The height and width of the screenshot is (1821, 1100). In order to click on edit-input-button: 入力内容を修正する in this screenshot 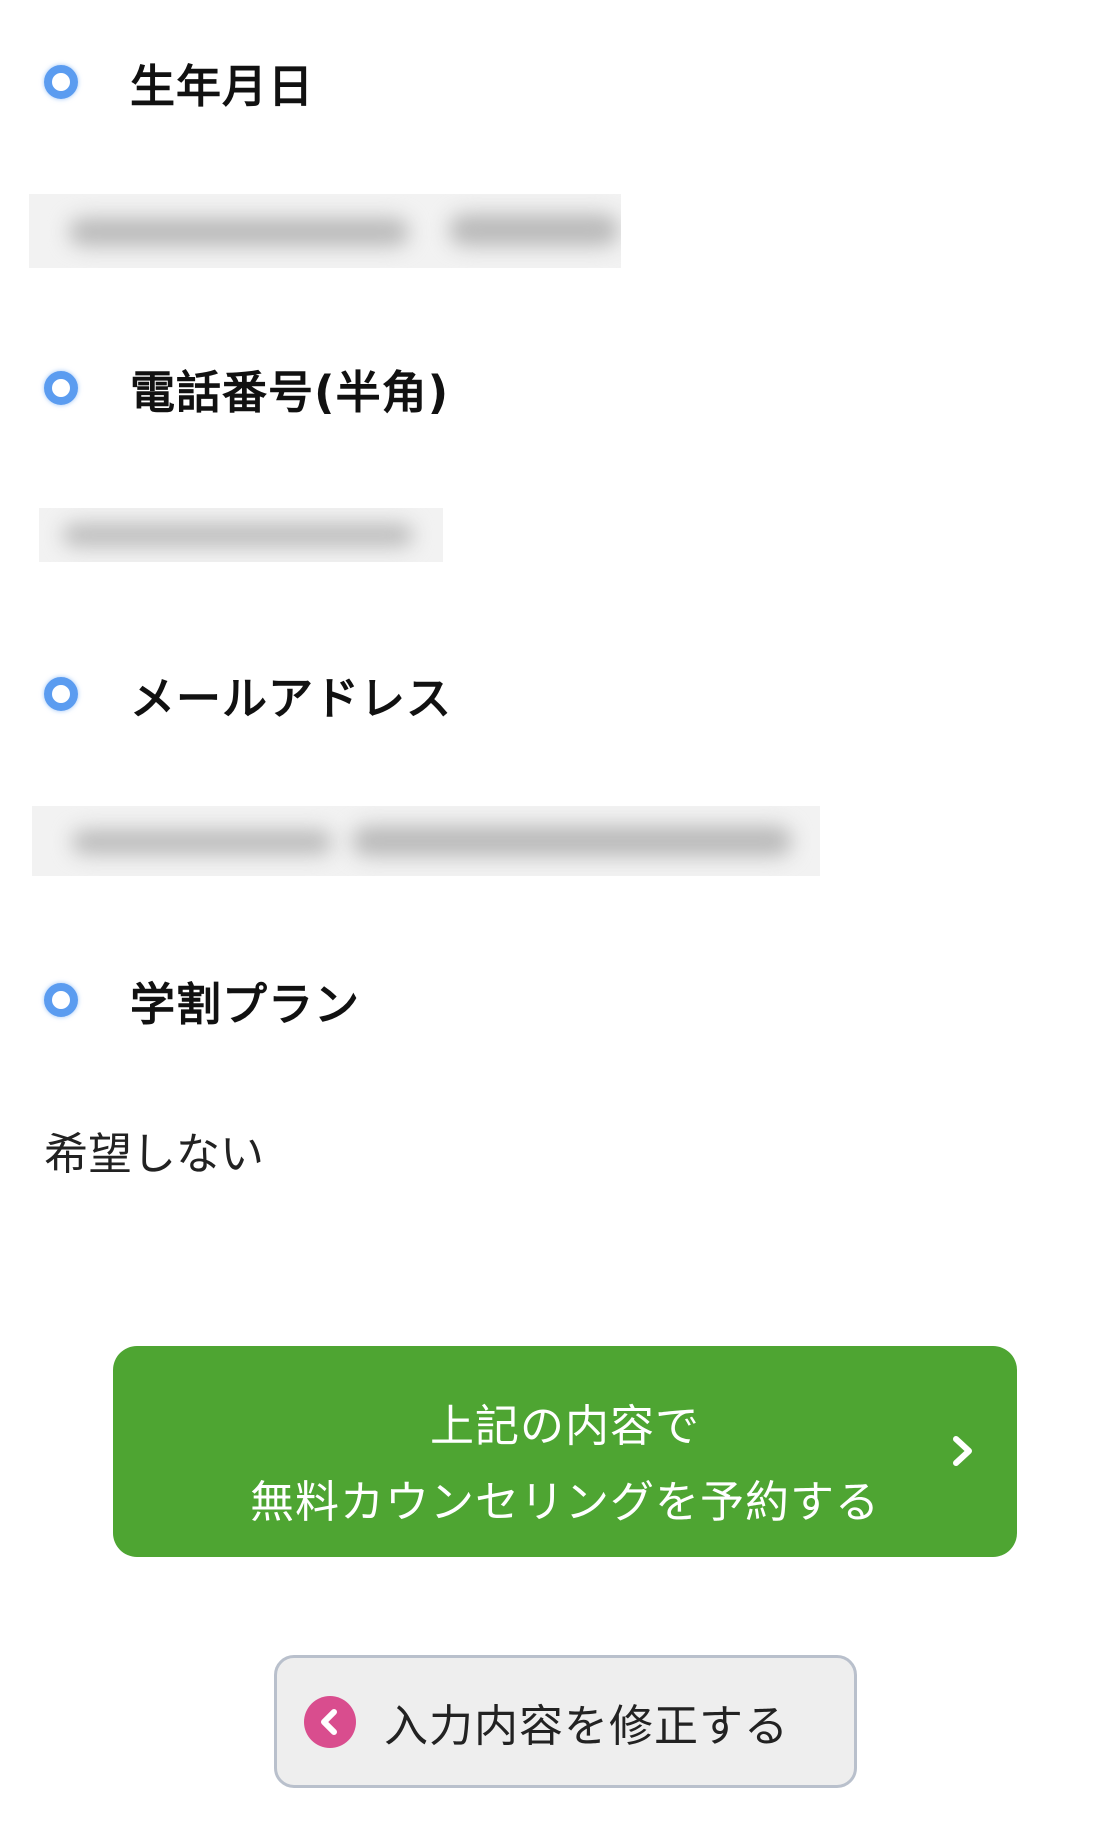, I will do `click(565, 1721)`.